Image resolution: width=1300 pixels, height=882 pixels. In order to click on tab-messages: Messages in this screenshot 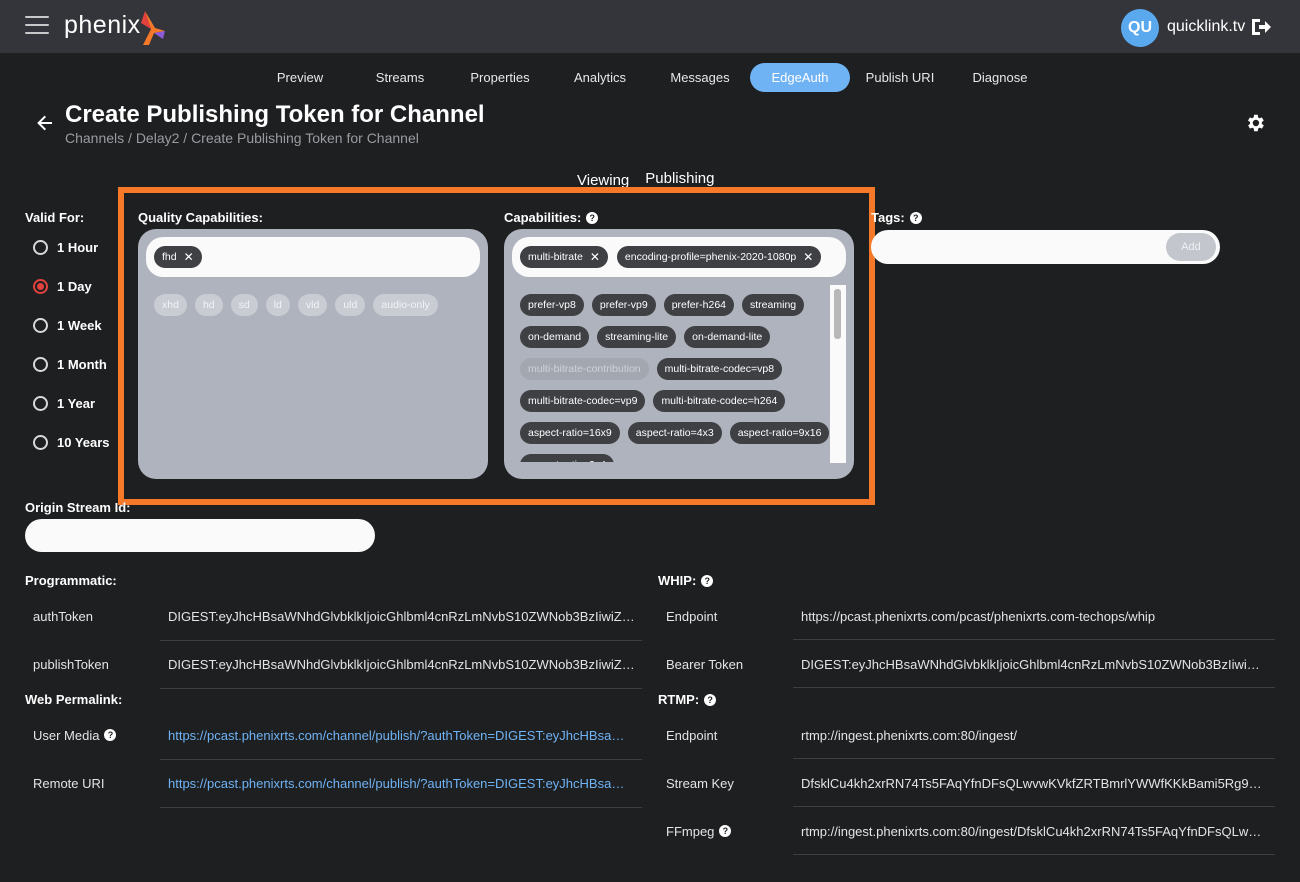, I will do `click(700, 77)`.